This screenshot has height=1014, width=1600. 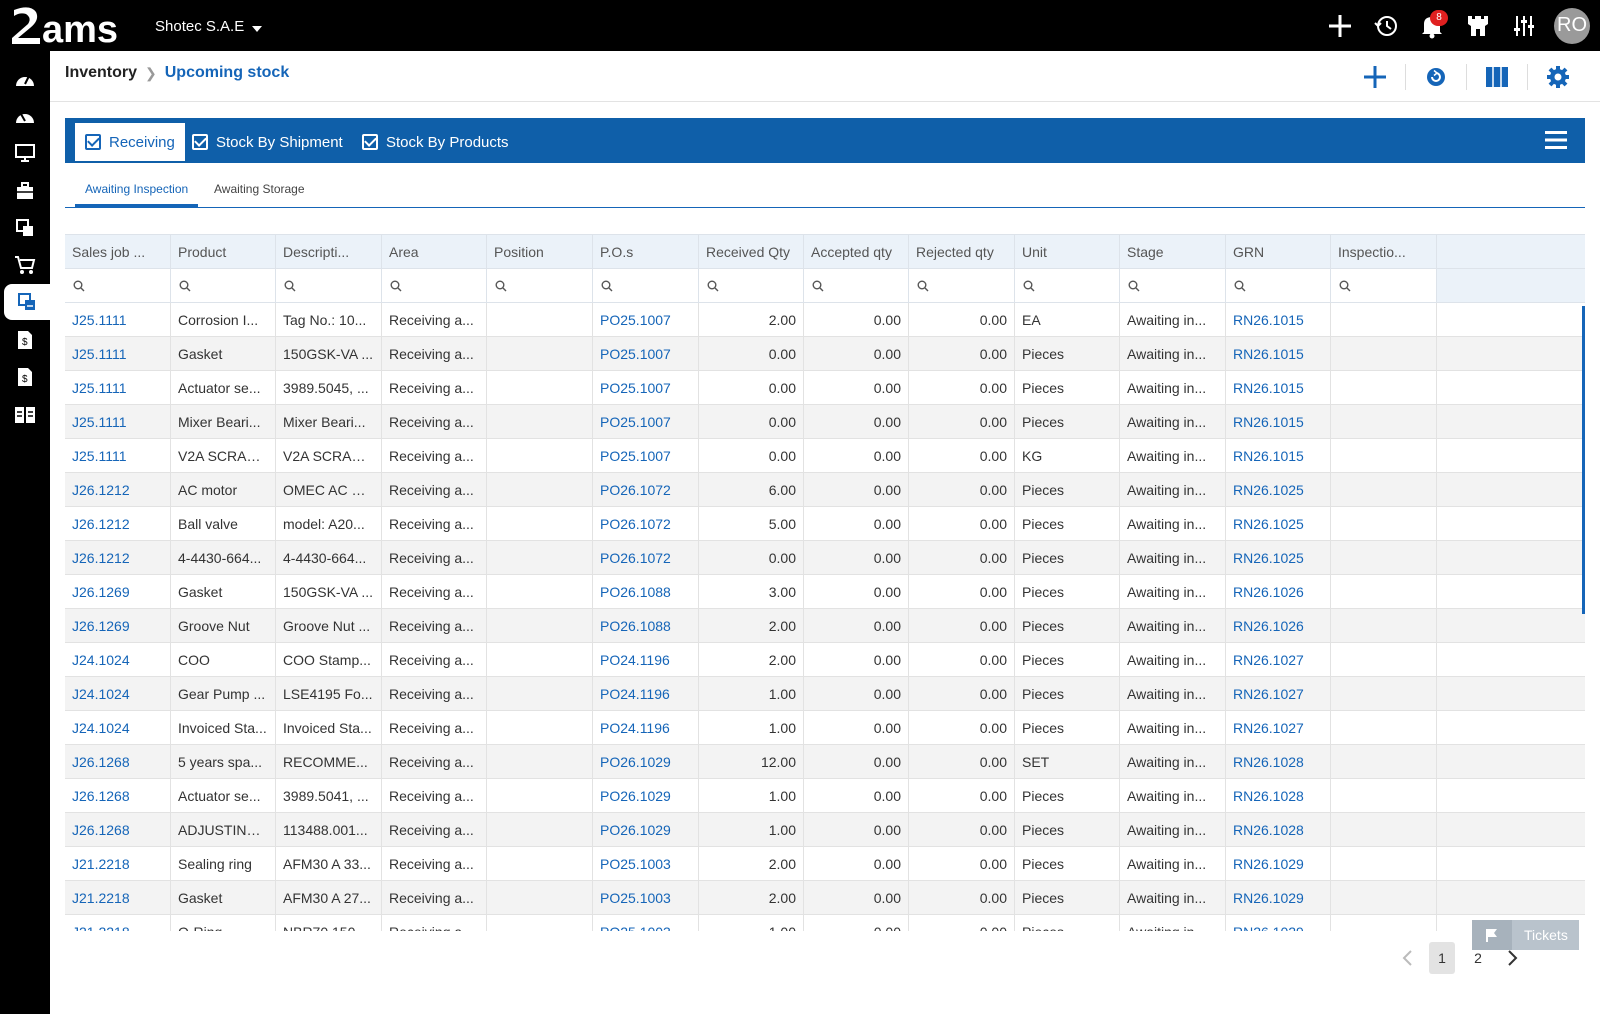 I want to click on filter-inspection, so click(x=1384, y=286).